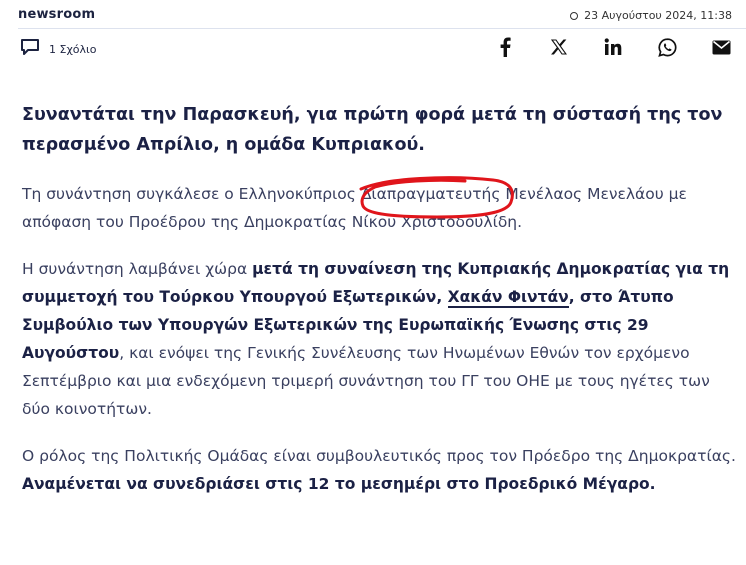 The image size is (746, 565). I want to click on comment-icon, so click(30, 49).